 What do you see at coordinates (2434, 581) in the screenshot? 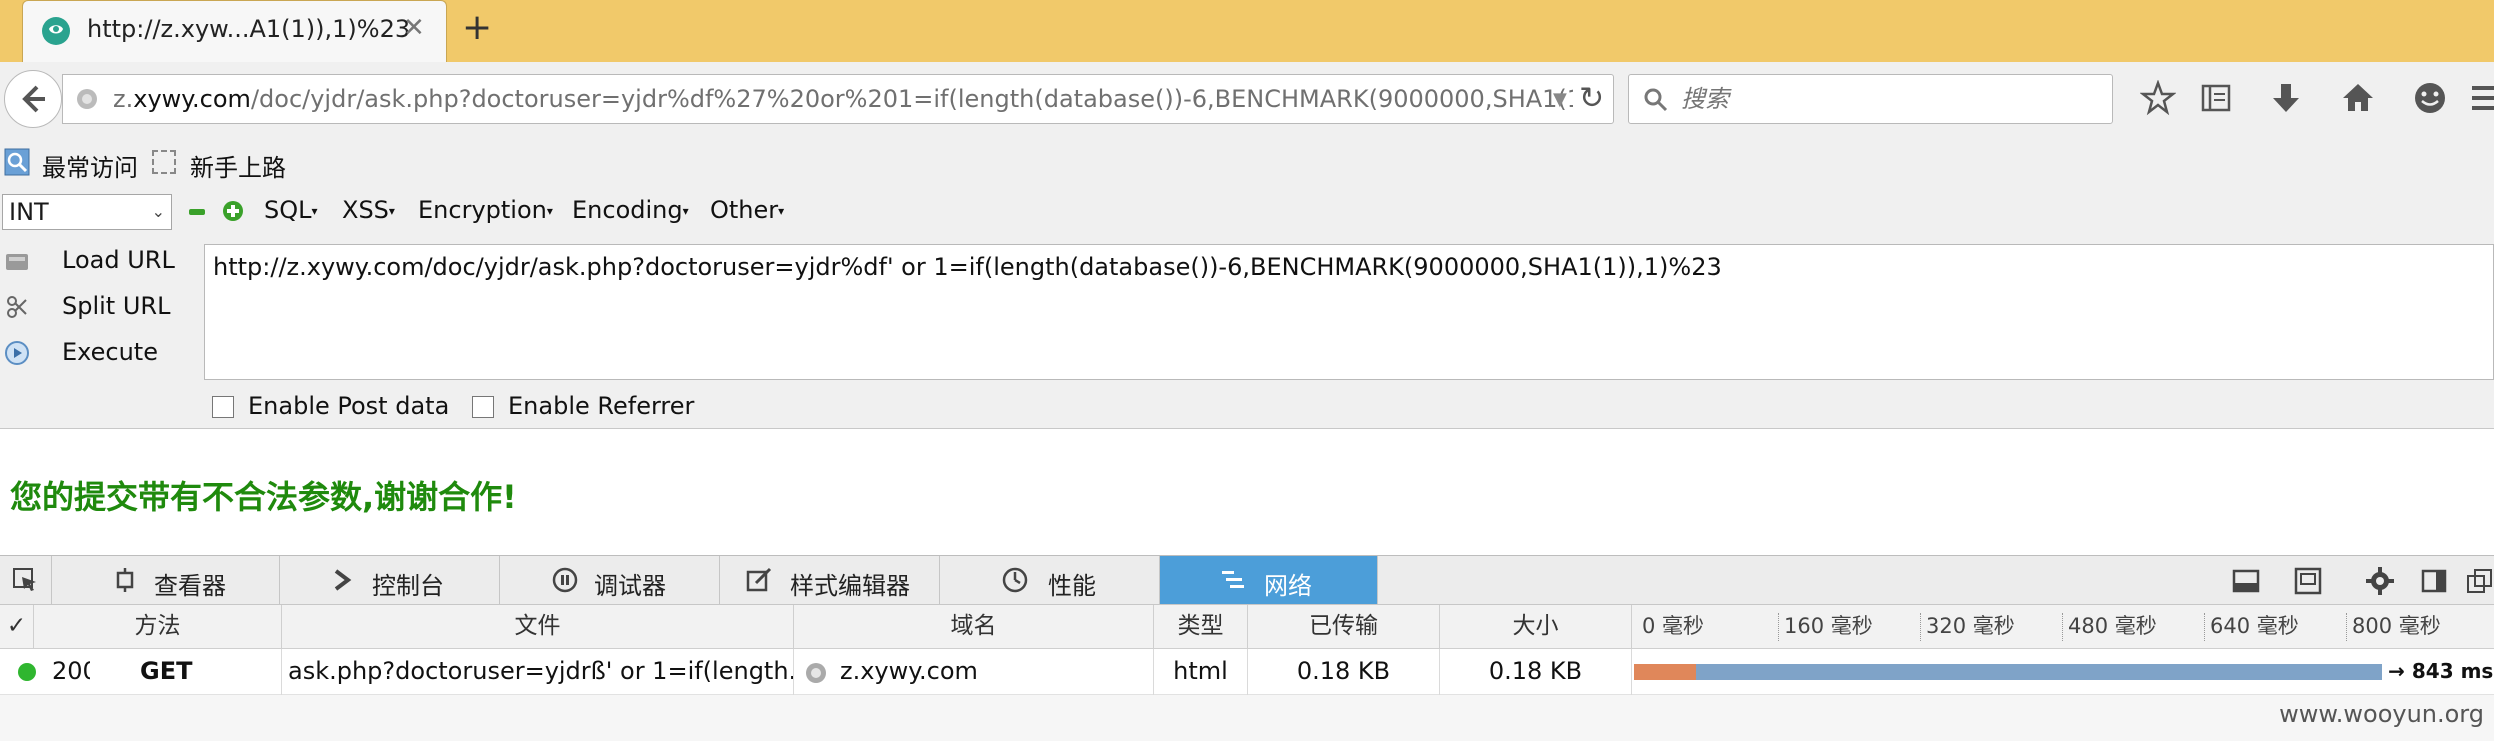
I see `dock-side-icon` at bounding box center [2434, 581].